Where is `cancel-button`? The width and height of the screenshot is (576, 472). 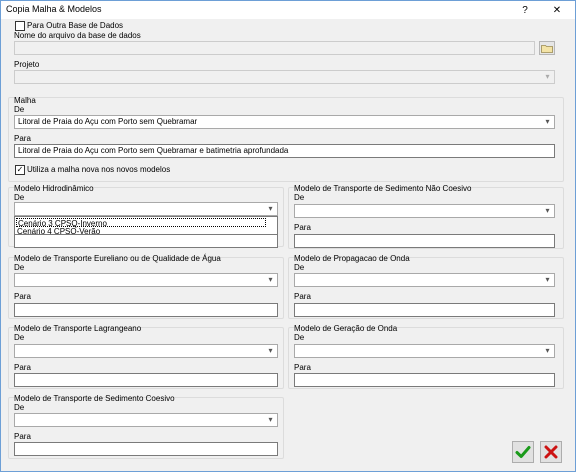 cancel-button is located at coordinates (551, 452).